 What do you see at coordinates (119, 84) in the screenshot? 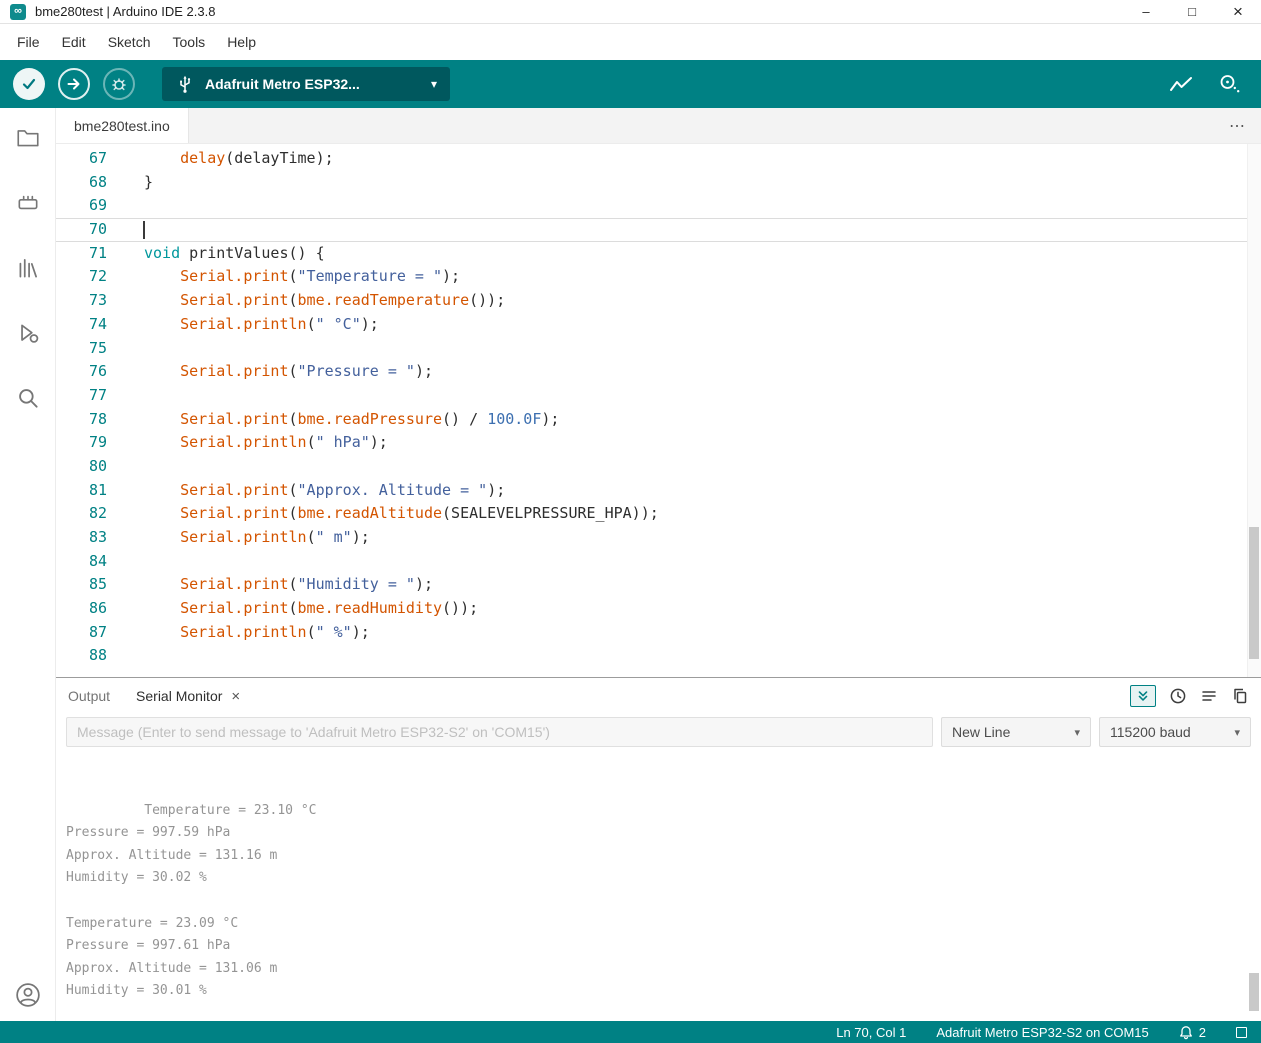
I see `debug-button` at bounding box center [119, 84].